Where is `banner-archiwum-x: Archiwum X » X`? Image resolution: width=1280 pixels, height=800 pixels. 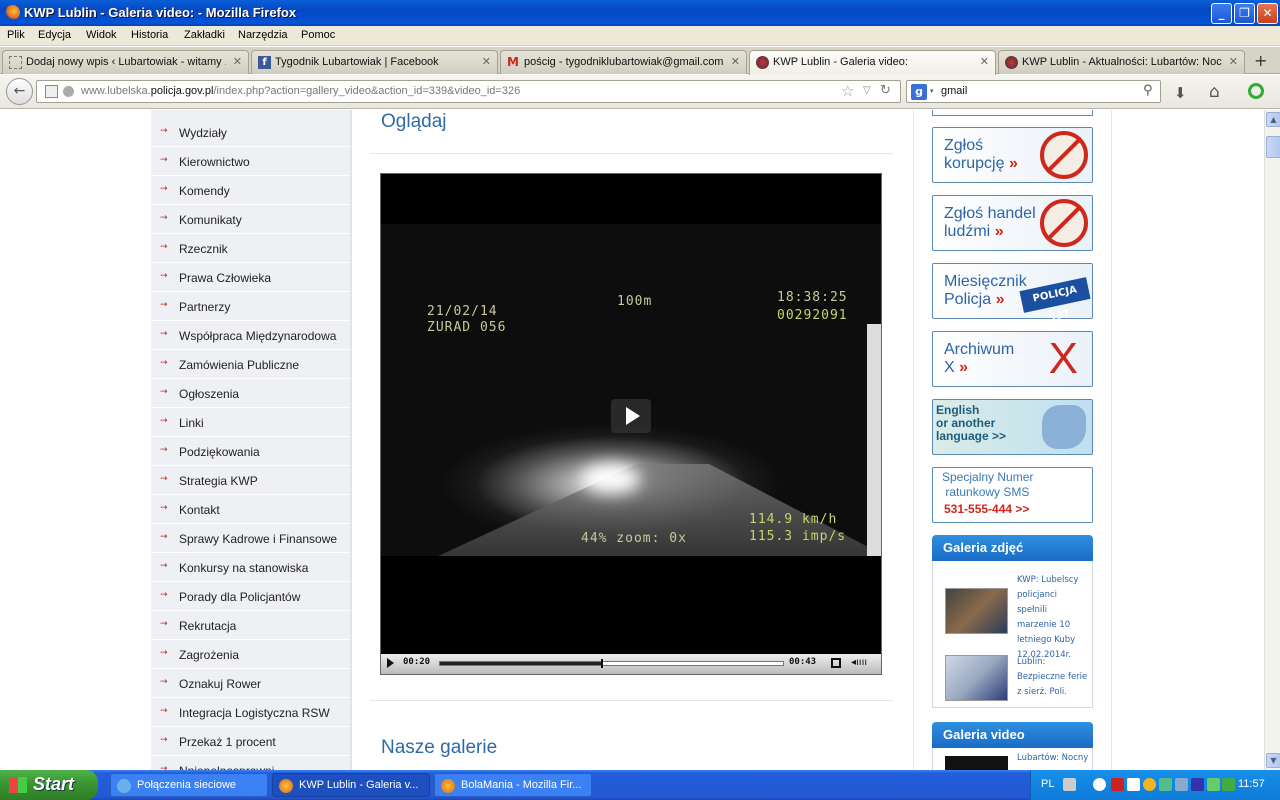 banner-archiwum-x: Archiwum X » X is located at coordinates (1012, 359).